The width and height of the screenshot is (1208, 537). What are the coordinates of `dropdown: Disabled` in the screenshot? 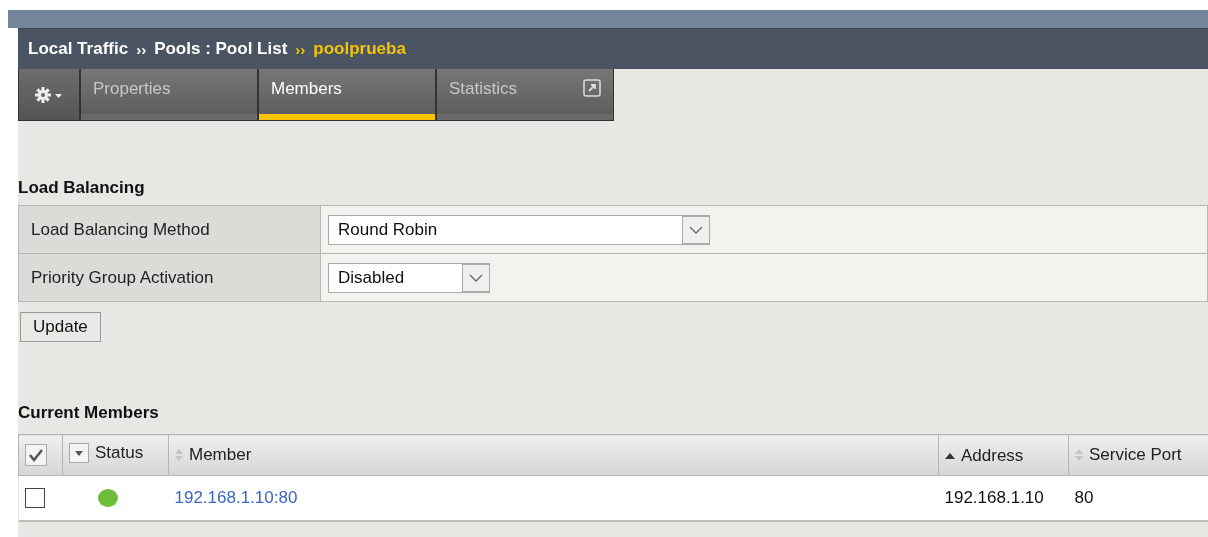 It's located at (409, 277).